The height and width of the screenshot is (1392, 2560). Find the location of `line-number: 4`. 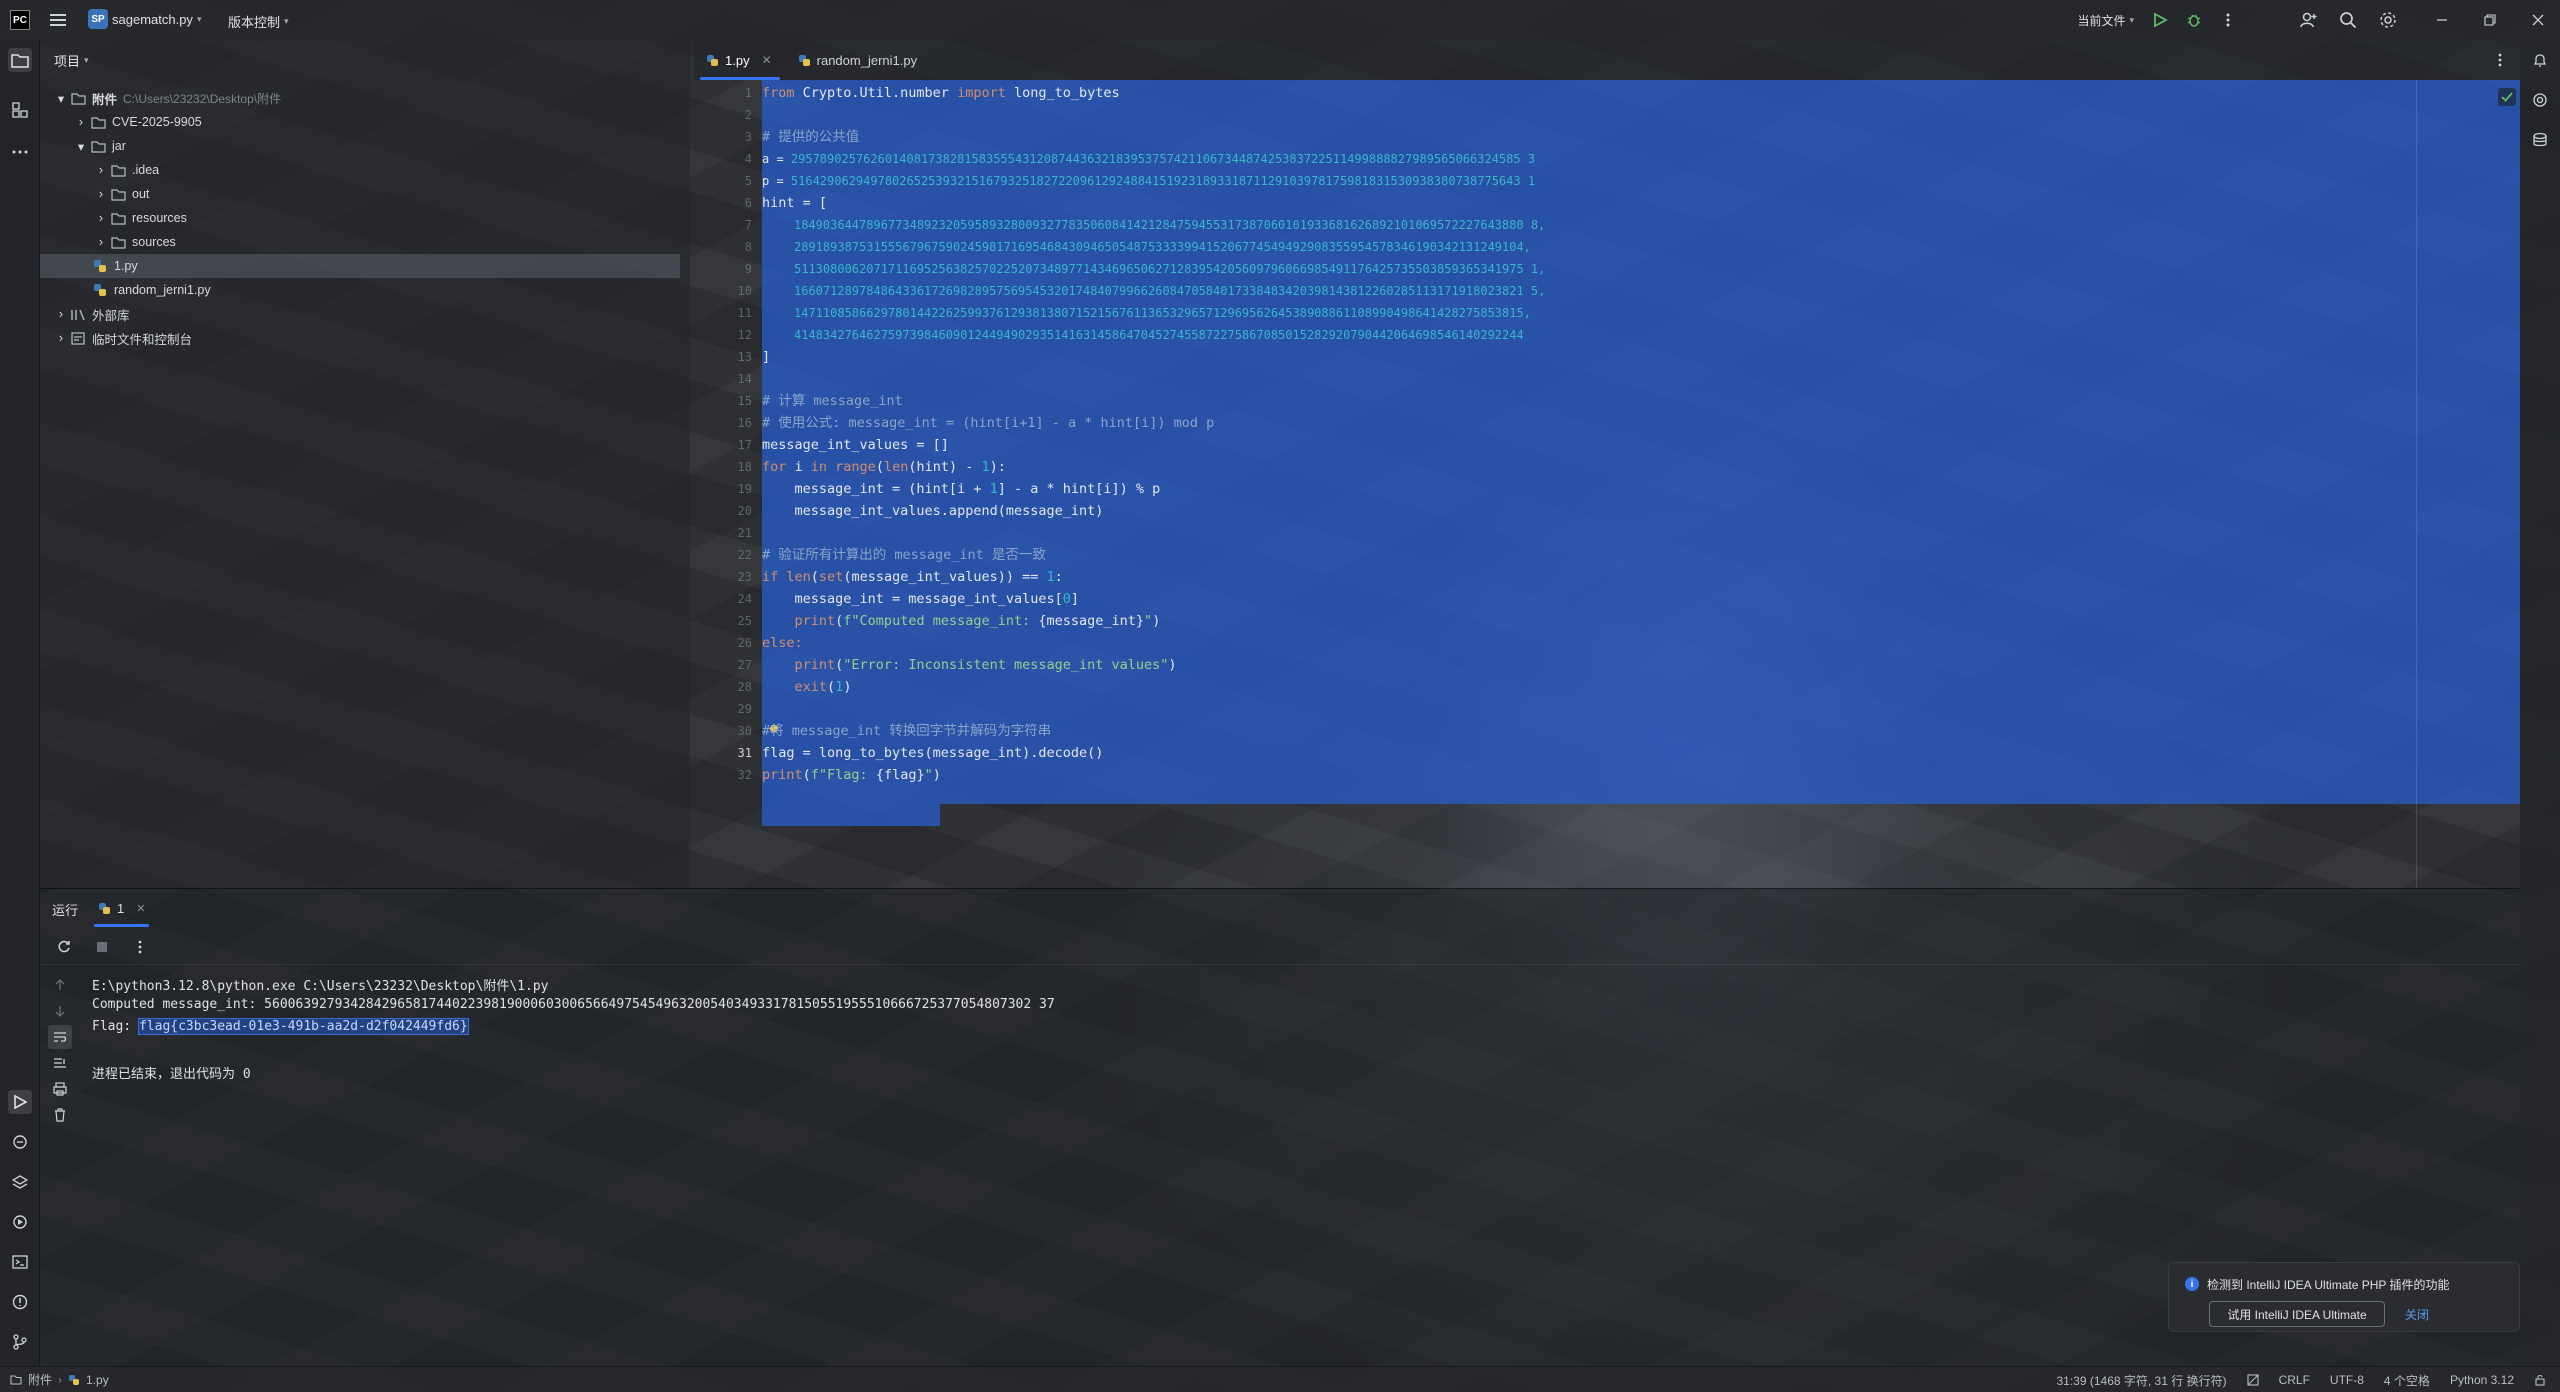

line-number: 4 is located at coordinates (748, 159).